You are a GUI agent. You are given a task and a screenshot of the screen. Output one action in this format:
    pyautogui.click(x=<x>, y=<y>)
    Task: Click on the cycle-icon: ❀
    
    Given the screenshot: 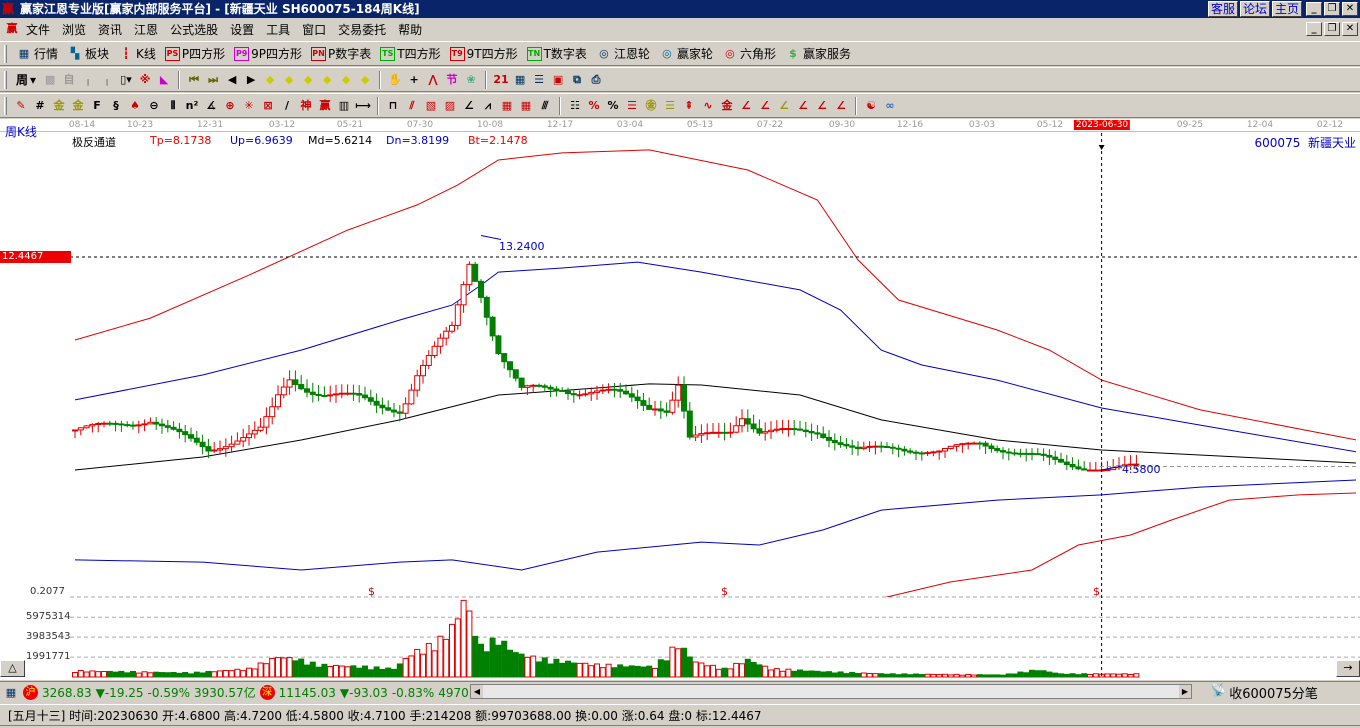 What is the action you would take?
    pyautogui.click(x=471, y=80)
    